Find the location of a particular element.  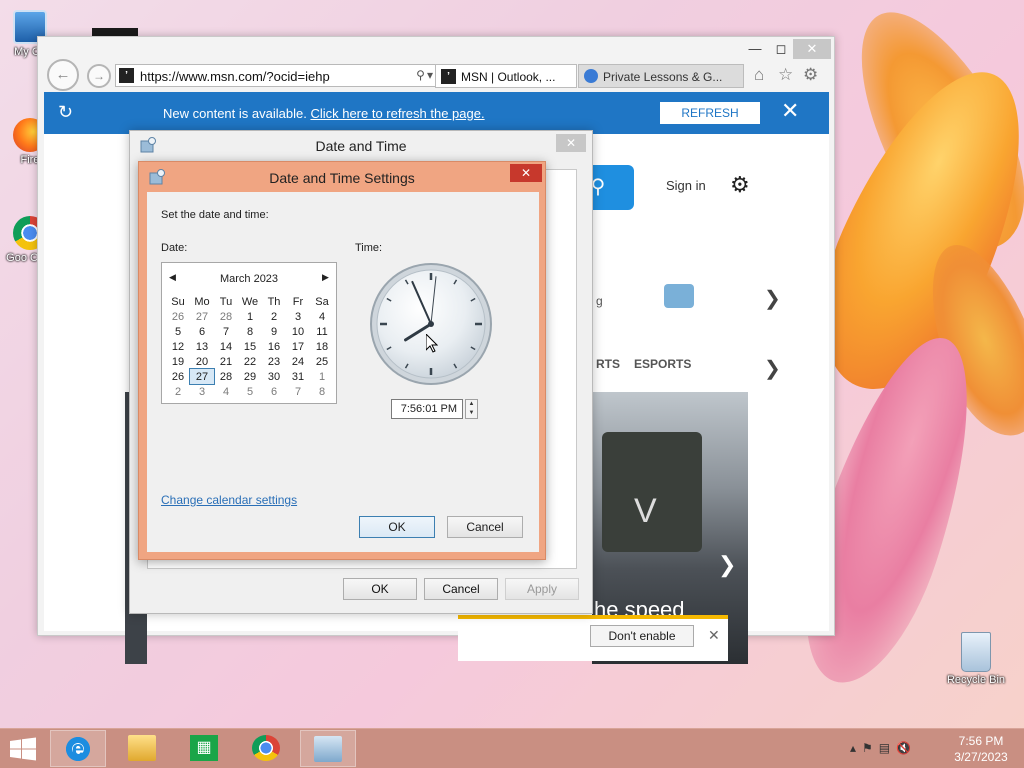

show-hidden-icons-icon: ▴ is located at coordinates (856, 748).